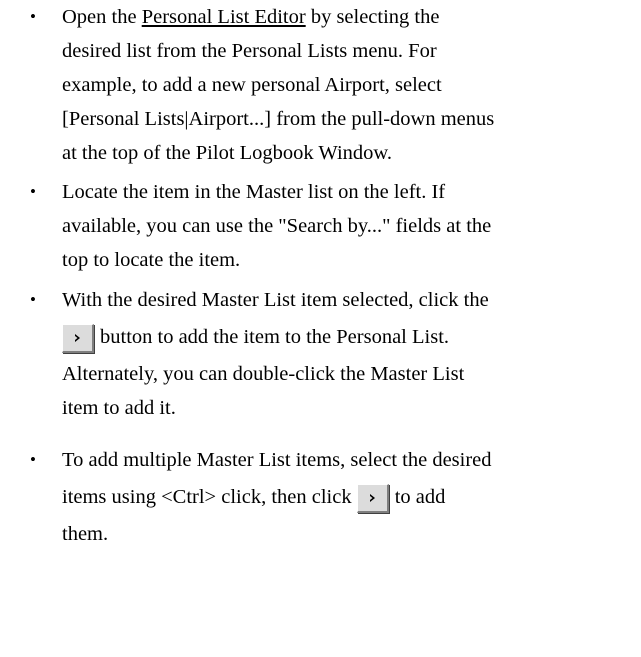 Image resolution: width=641 pixels, height=657 pixels. What do you see at coordinates (209, 497) in the screenshot?
I see `text-segment: items using <Ctrl> click, then click` at bounding box center [209, 497].